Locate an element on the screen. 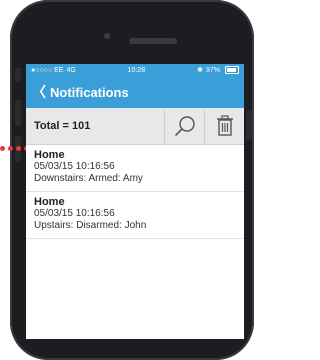 Image resolution: width=320 pixels, height=360 pixels. search-button is located at coordinates (184, 126).